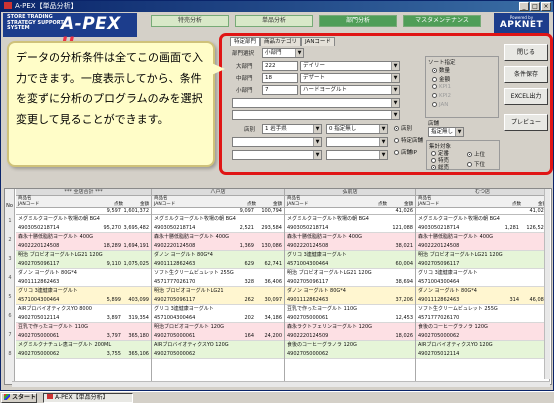  What do you see at coordinates (277, 142) in the screenshot?
I see `extra-condition-3: ▼` at bounding box center [277, 142].